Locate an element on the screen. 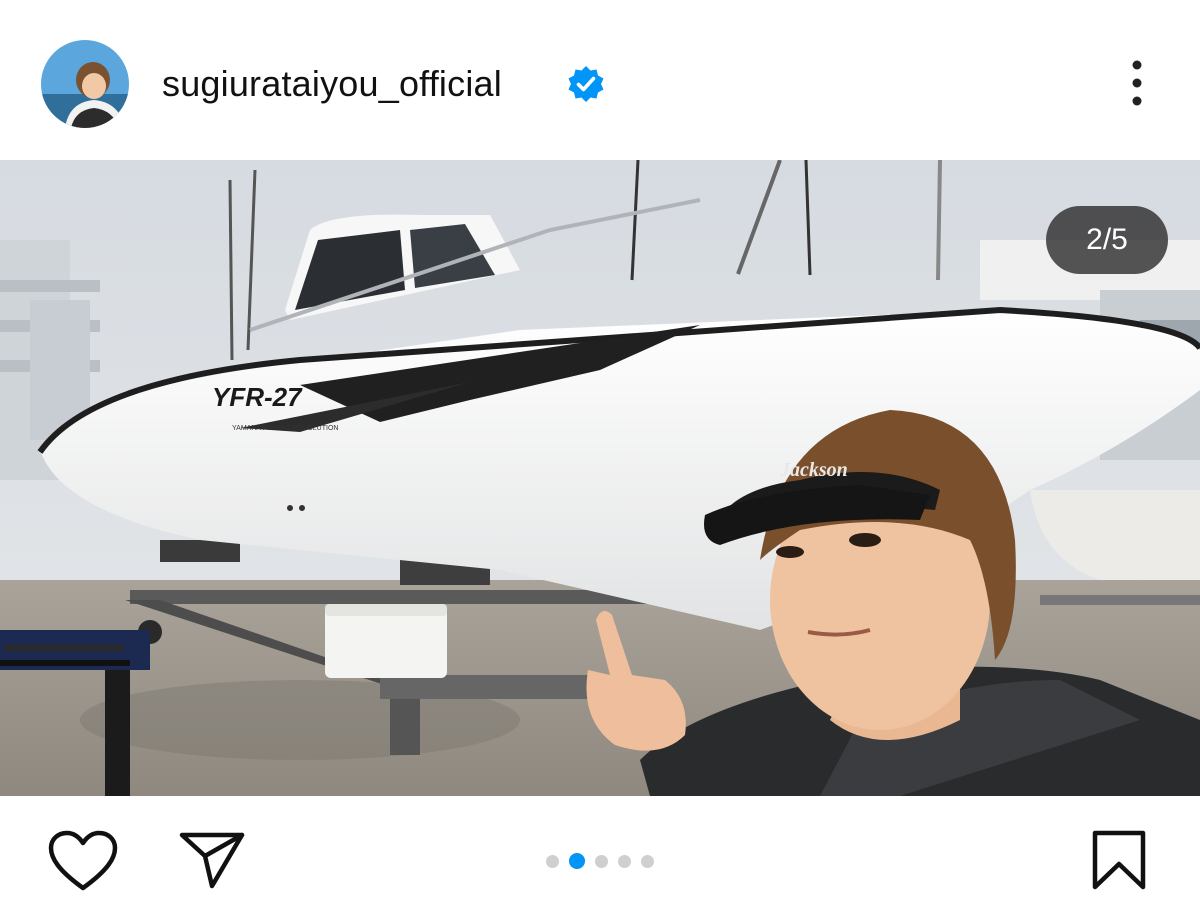  carousel-indicator is located at coordinates (600, 861).